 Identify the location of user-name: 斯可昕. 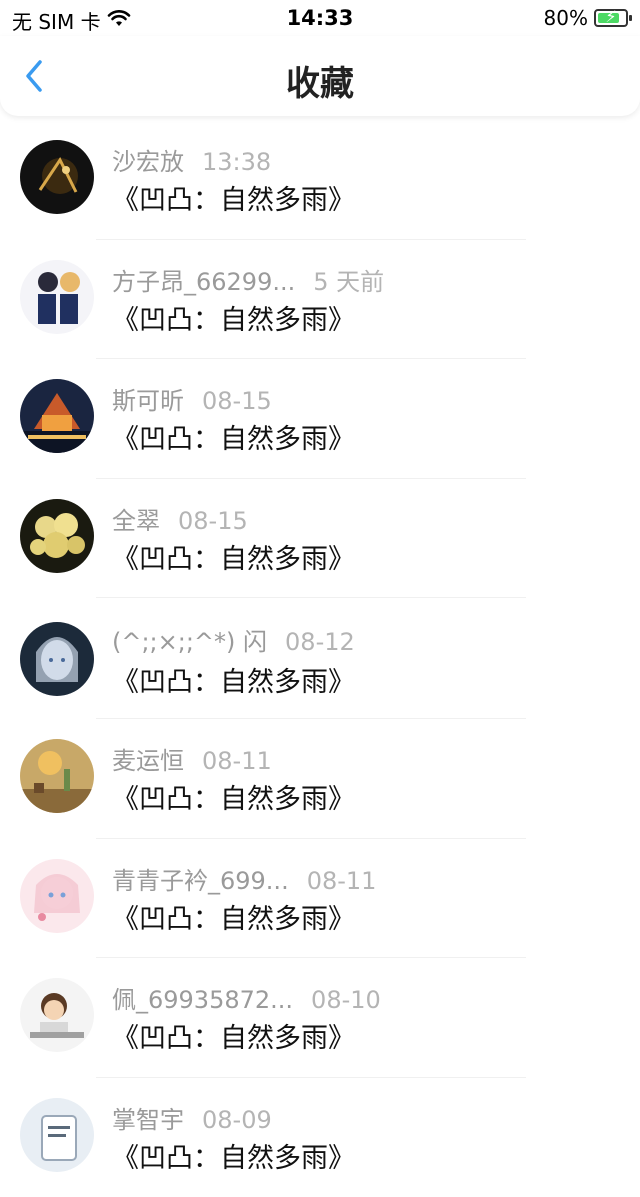
(148, 401).